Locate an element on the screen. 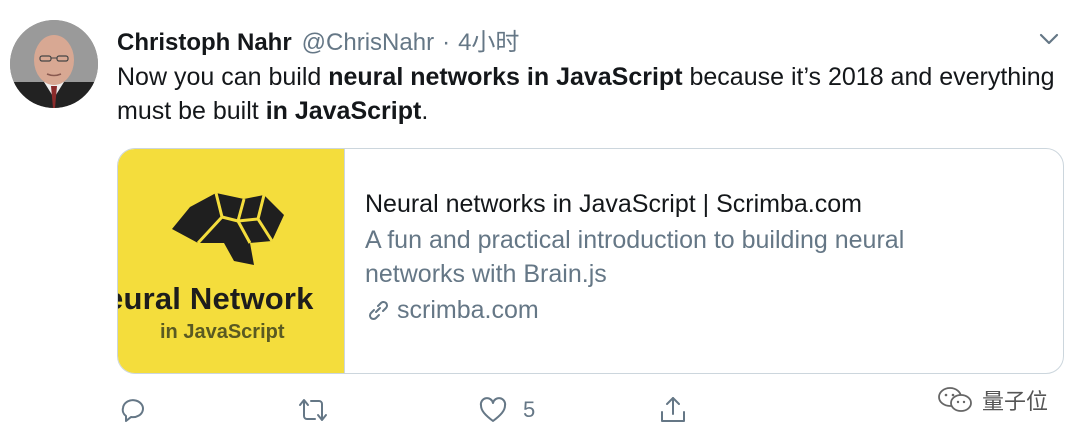 This screenshot has height=448, width=1080. reply-icon is located at coordinates (132, 410).